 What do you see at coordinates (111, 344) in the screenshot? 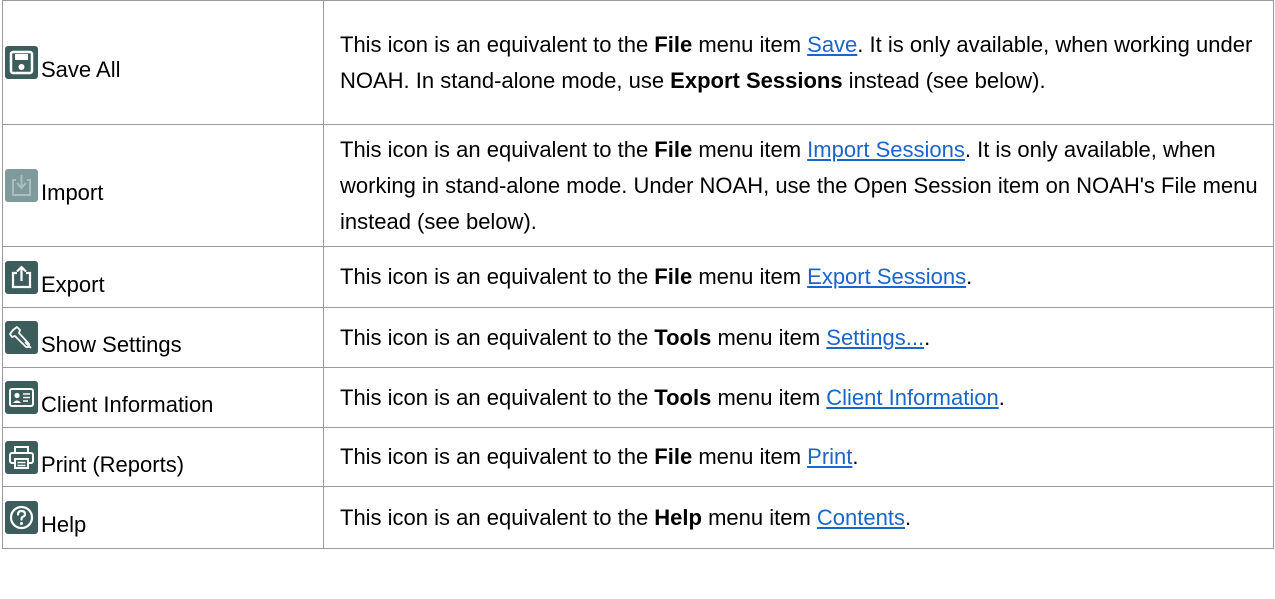
I see `toolbar-label: Show Settings` at bounding box center [111, 344].